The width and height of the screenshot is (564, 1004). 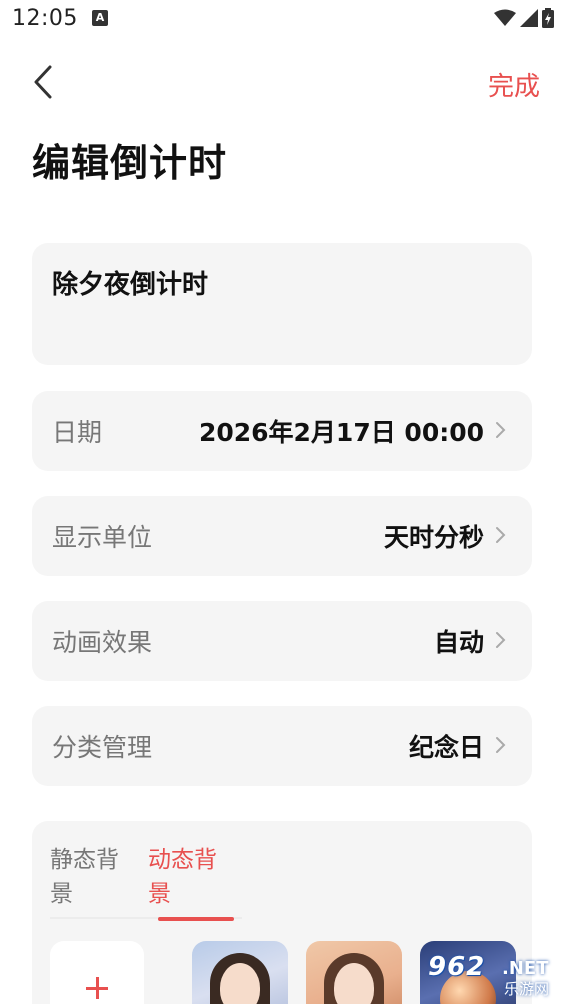 I want to click on a-notification-icon: A, so click(x=100, y=18).